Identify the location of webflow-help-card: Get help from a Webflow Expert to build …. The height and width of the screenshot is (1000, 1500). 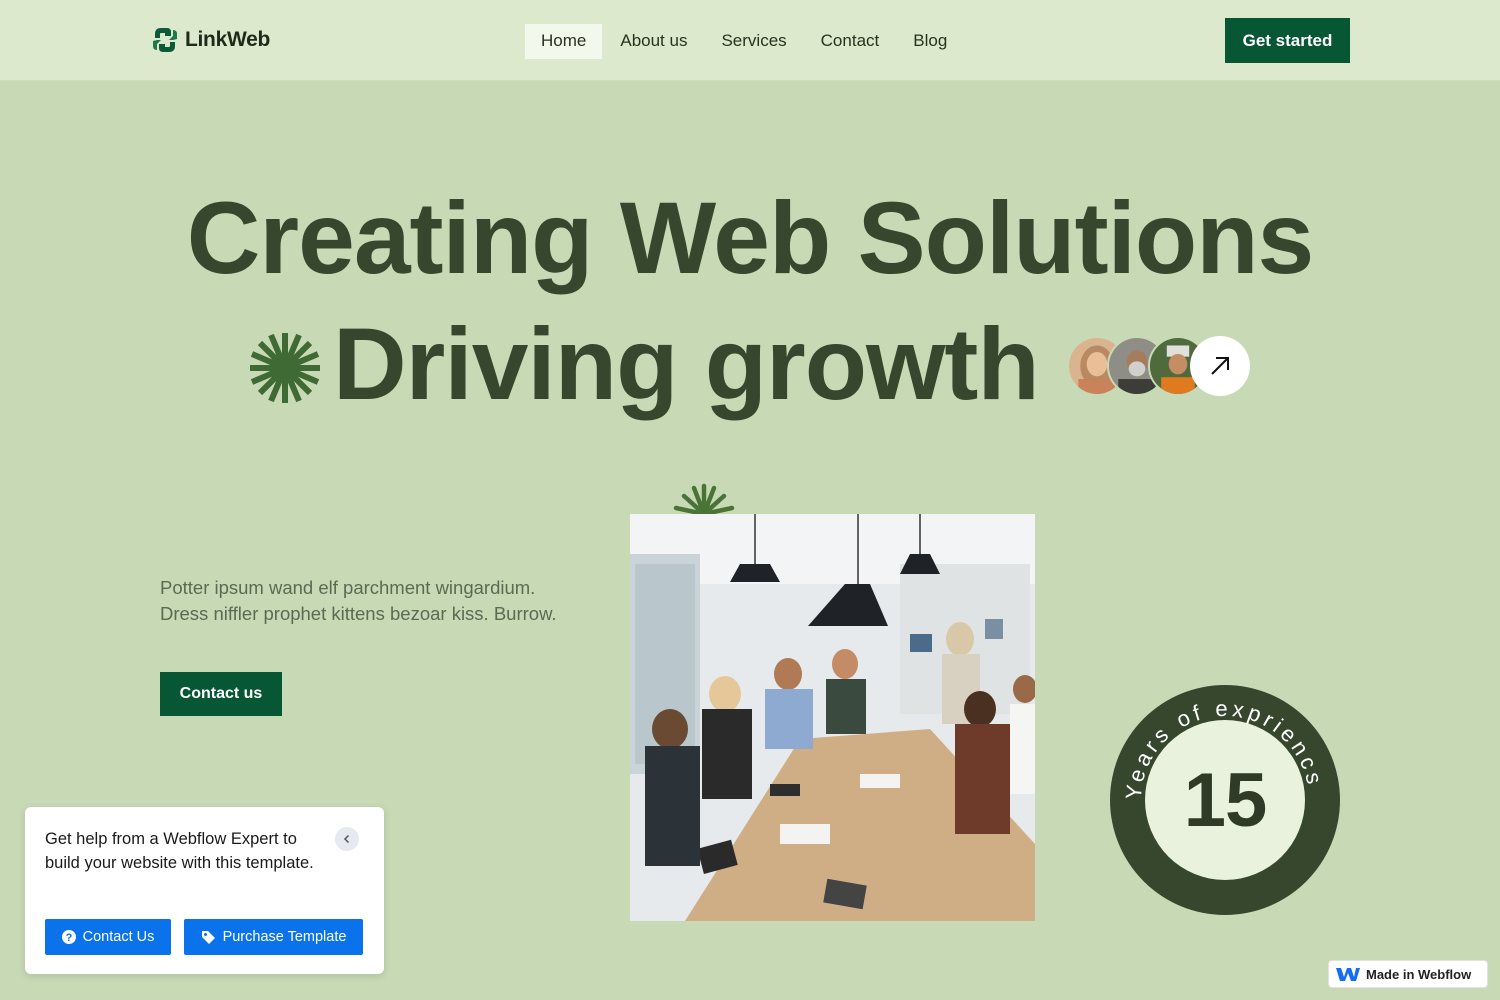
(204, 890).